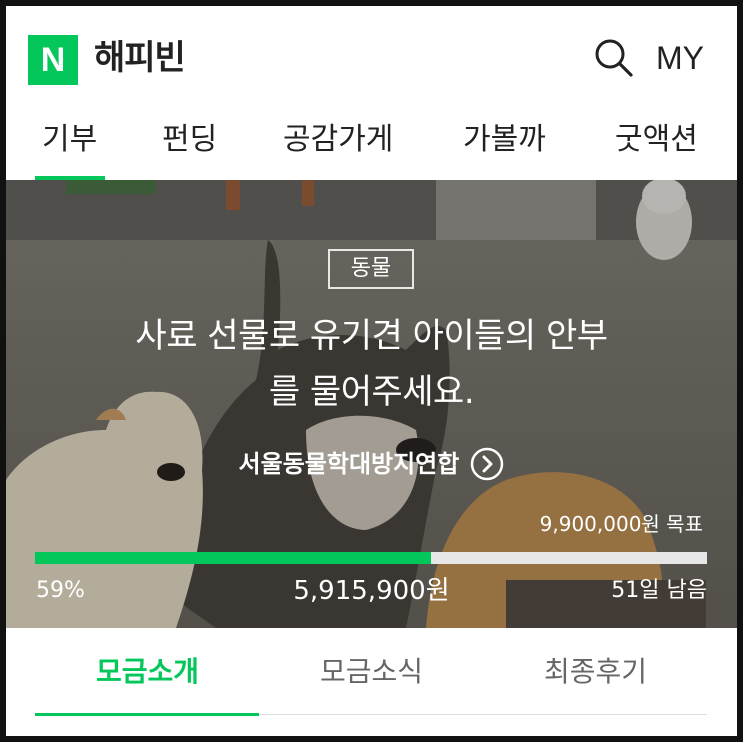 The height and width of the screenshot is (742, 743). Describe the element at coordinates (614, 58) in the screenshot. I see `search-icon` at that location.